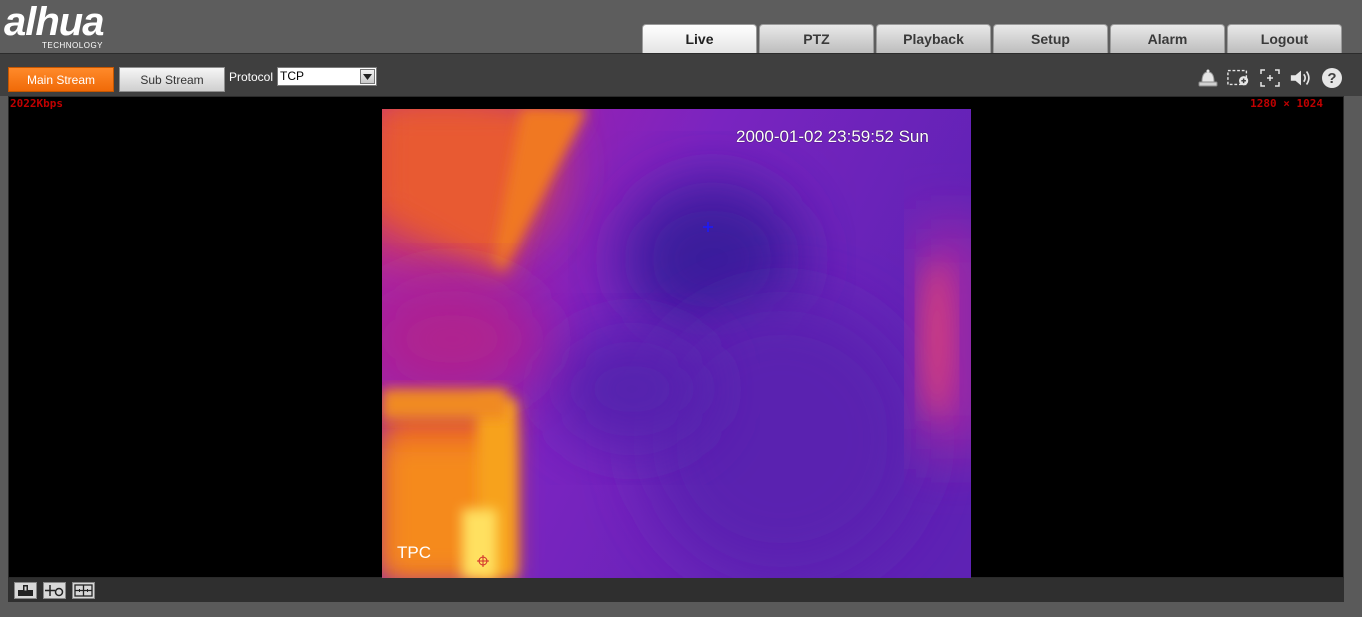 The width and height of the screenshot is (1362, 617). Describe the element at coordinates (1301, 78) in the screenshot. I see `speaker-icon` at that location.